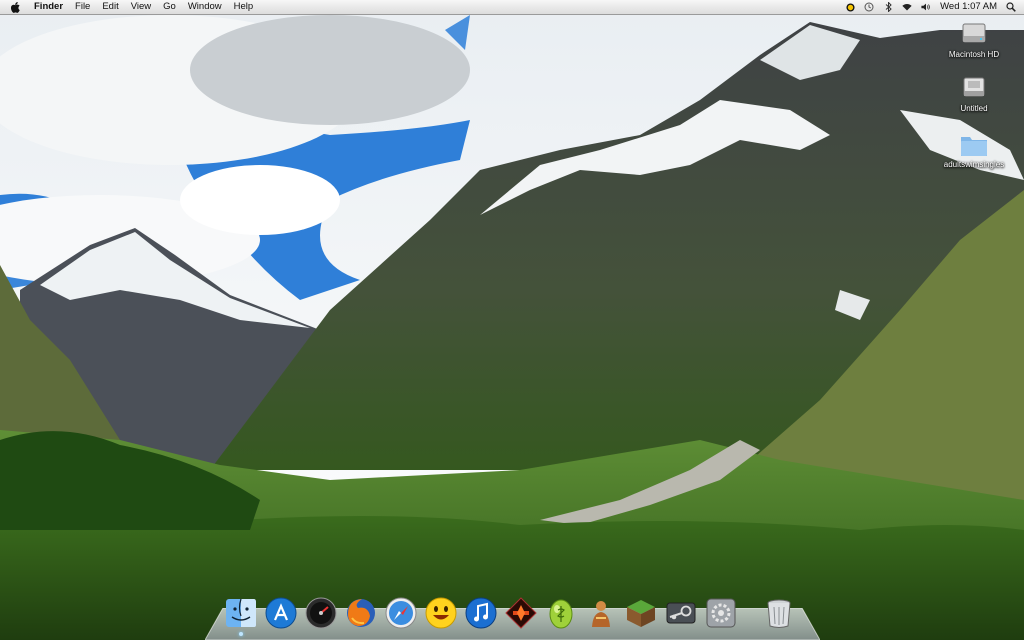 Image resolution: width=1024 pixels, height=640 pixels. I want to click on menu-clock: Wed 1:07 AM, so click(968, 7).